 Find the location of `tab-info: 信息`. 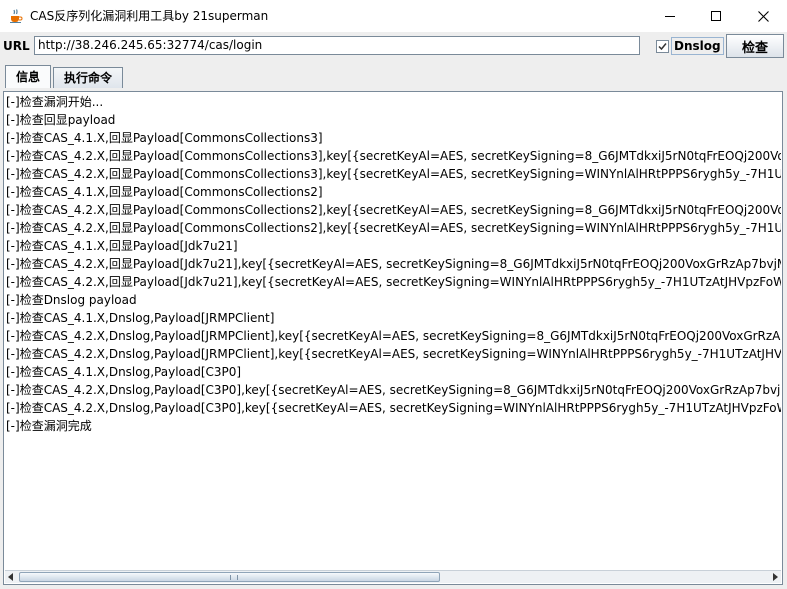

tab-info: 信息 is located at coordinates (28, 76).